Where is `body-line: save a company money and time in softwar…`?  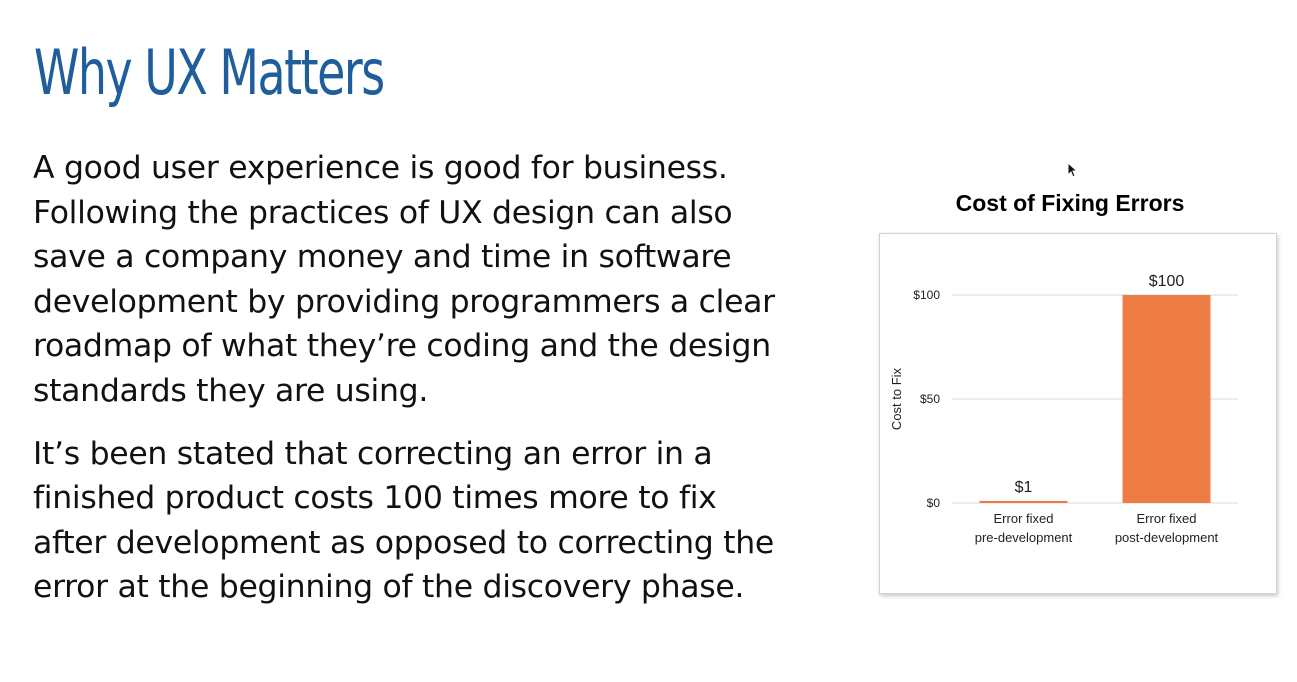 body-line: save a company money and time in softwar… is located at coordinates (382, 257).